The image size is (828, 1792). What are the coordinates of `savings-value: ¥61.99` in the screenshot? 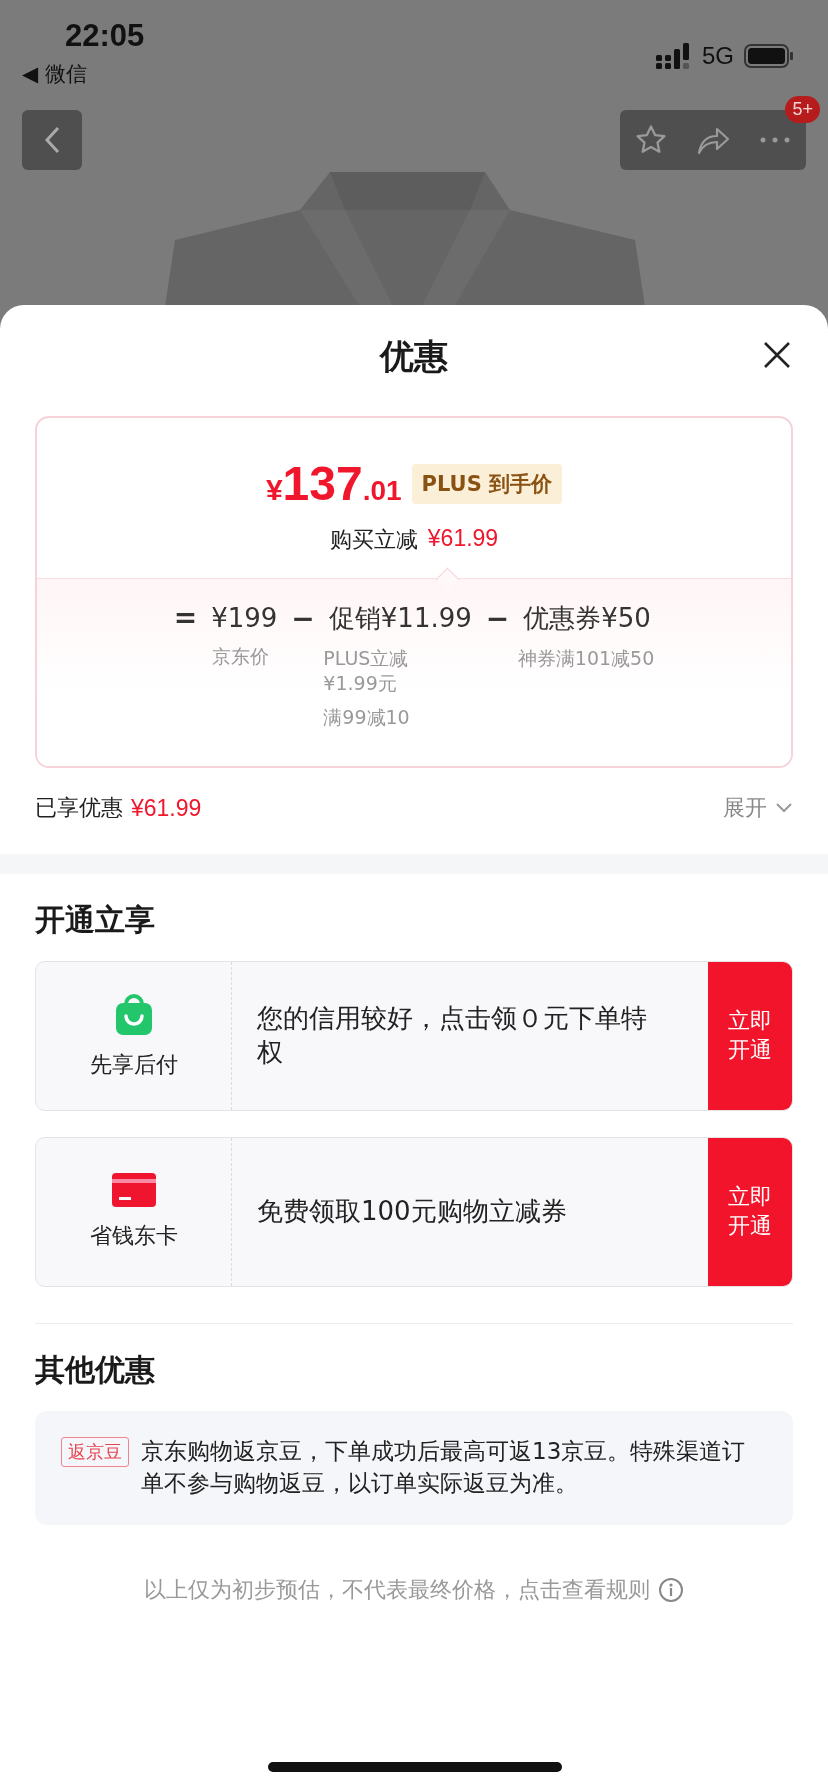 It's located at (166, 808).